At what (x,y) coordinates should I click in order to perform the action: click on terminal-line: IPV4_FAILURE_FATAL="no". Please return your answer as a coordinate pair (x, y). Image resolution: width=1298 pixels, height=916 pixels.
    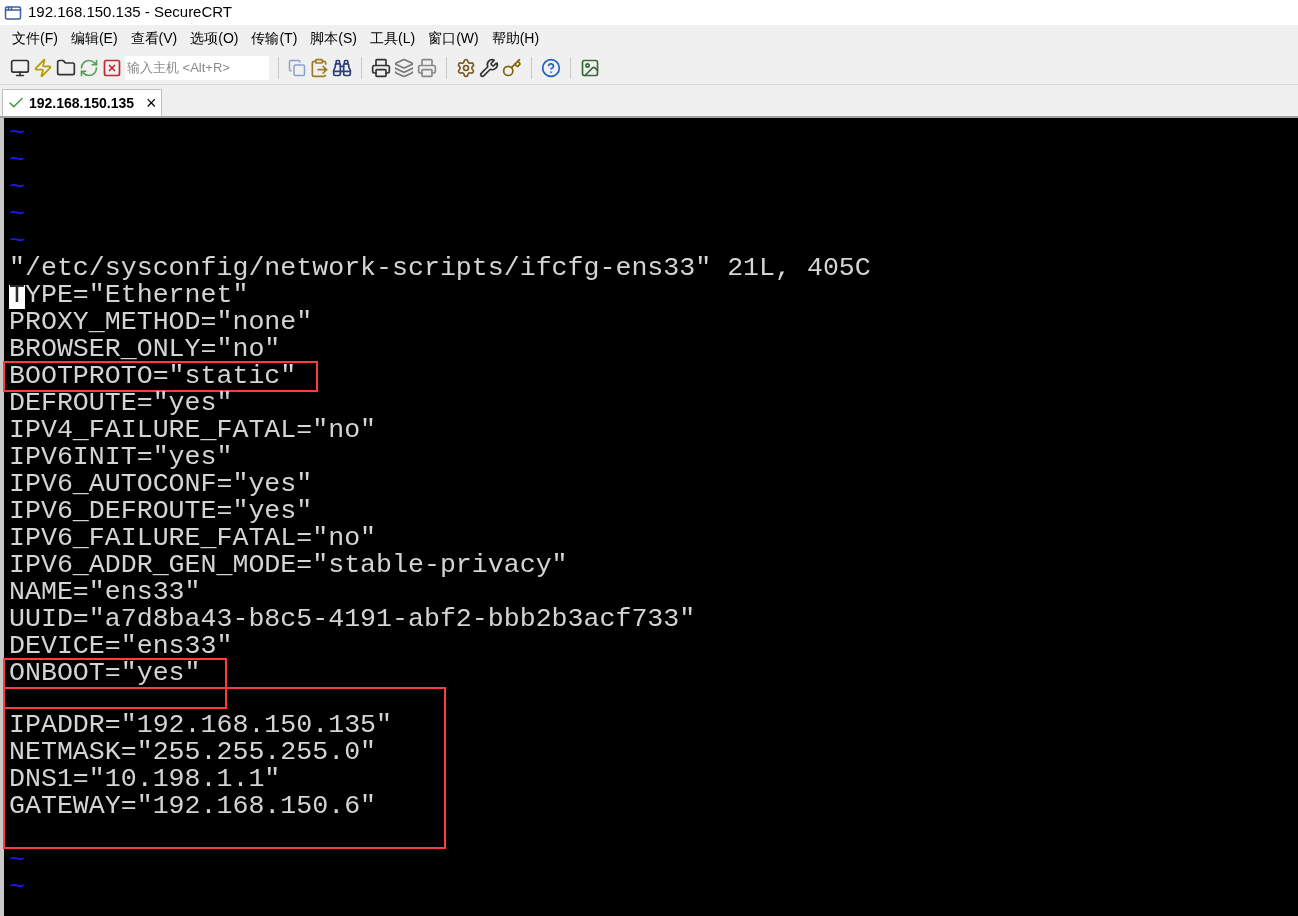
    Looking at the image, I should click on (193, 430).